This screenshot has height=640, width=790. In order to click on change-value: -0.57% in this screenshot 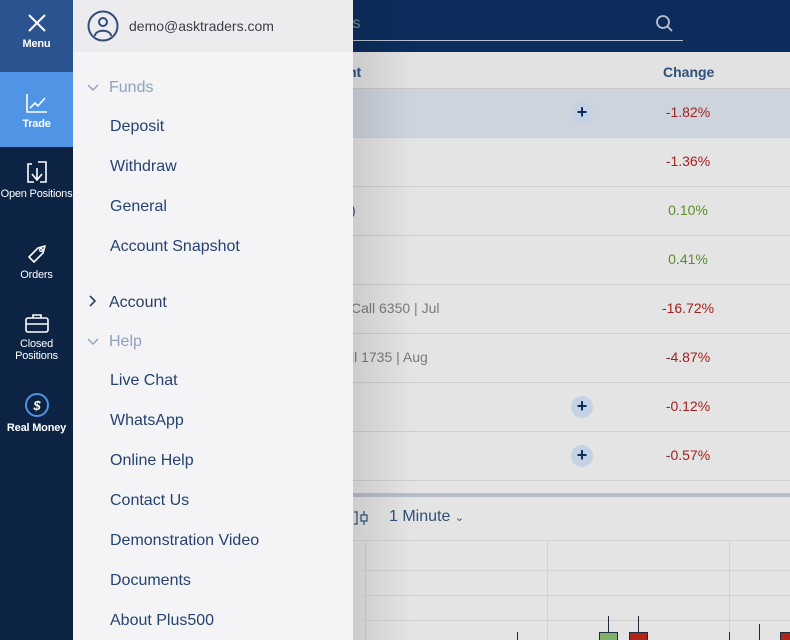, I will do `click(688, 455)`.